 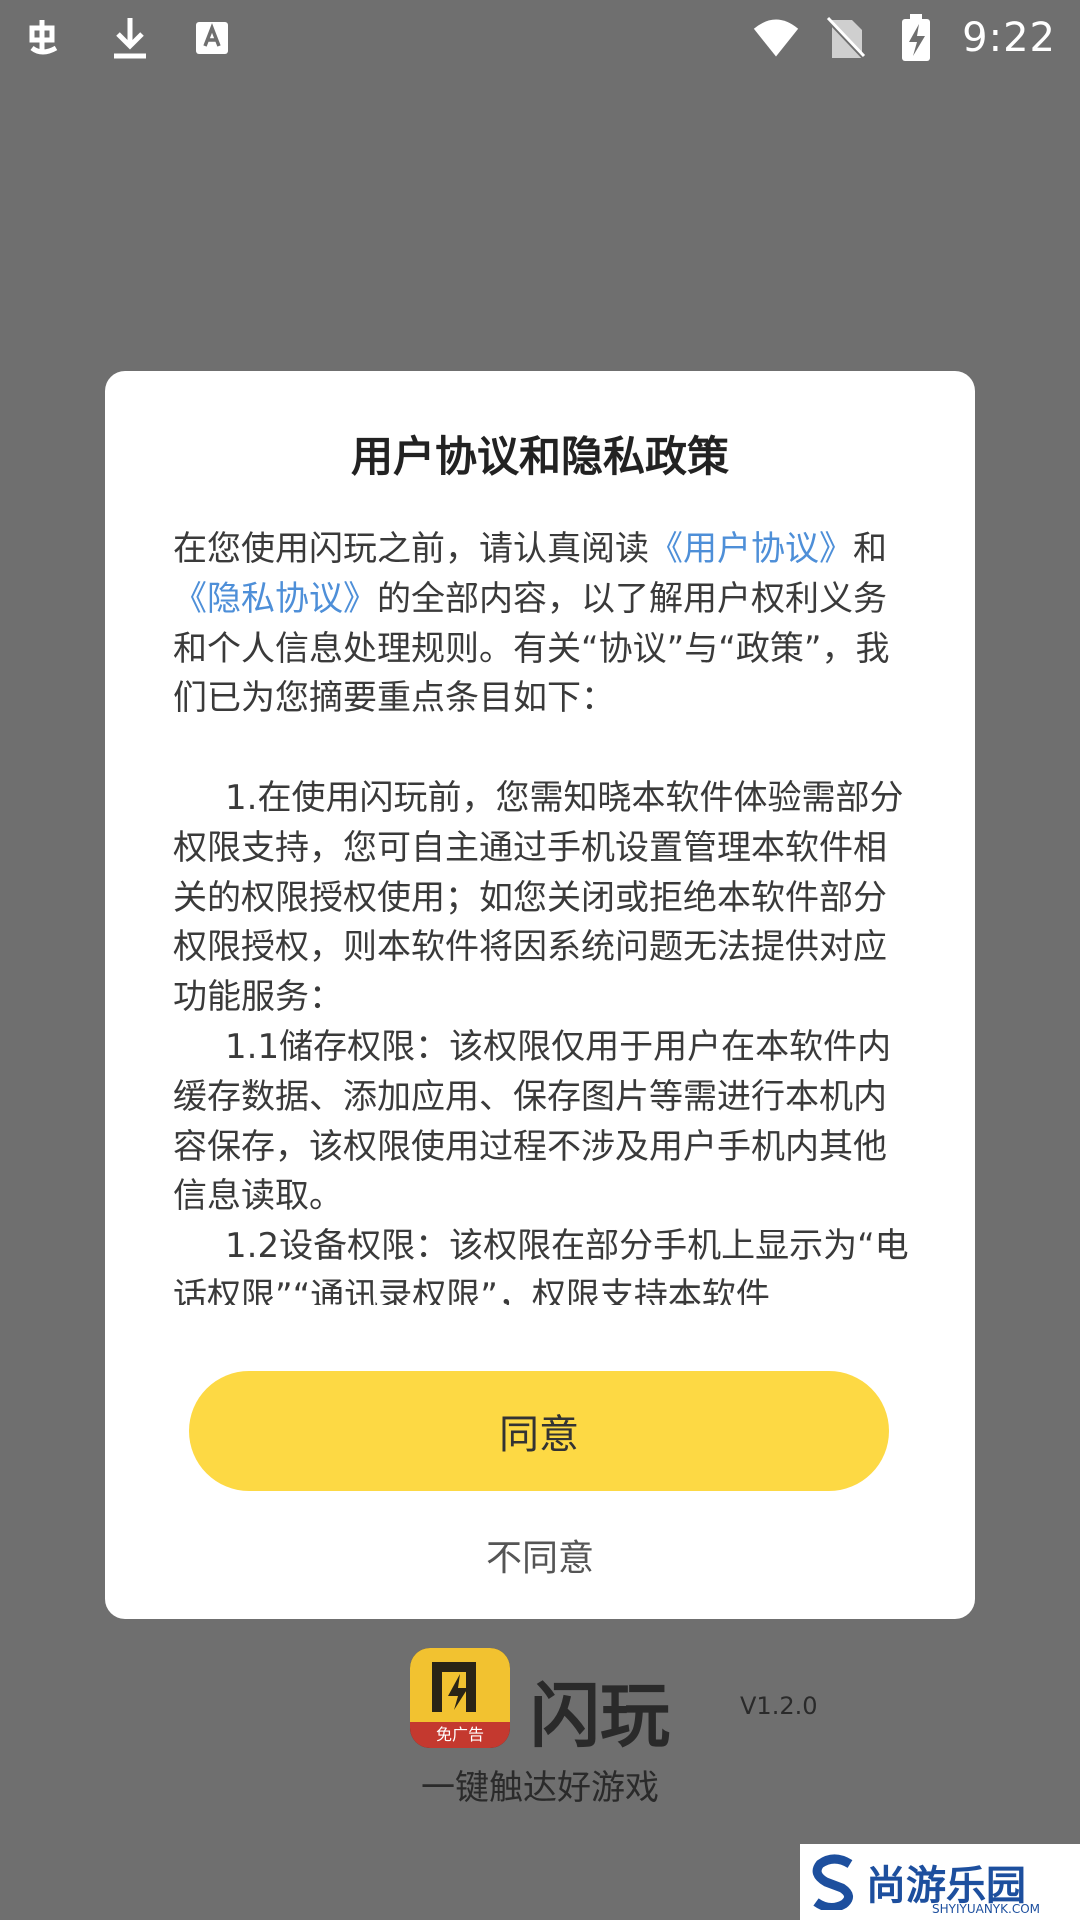 I want to click on app-version: V1.2.0, so click(x=779, y=1706).